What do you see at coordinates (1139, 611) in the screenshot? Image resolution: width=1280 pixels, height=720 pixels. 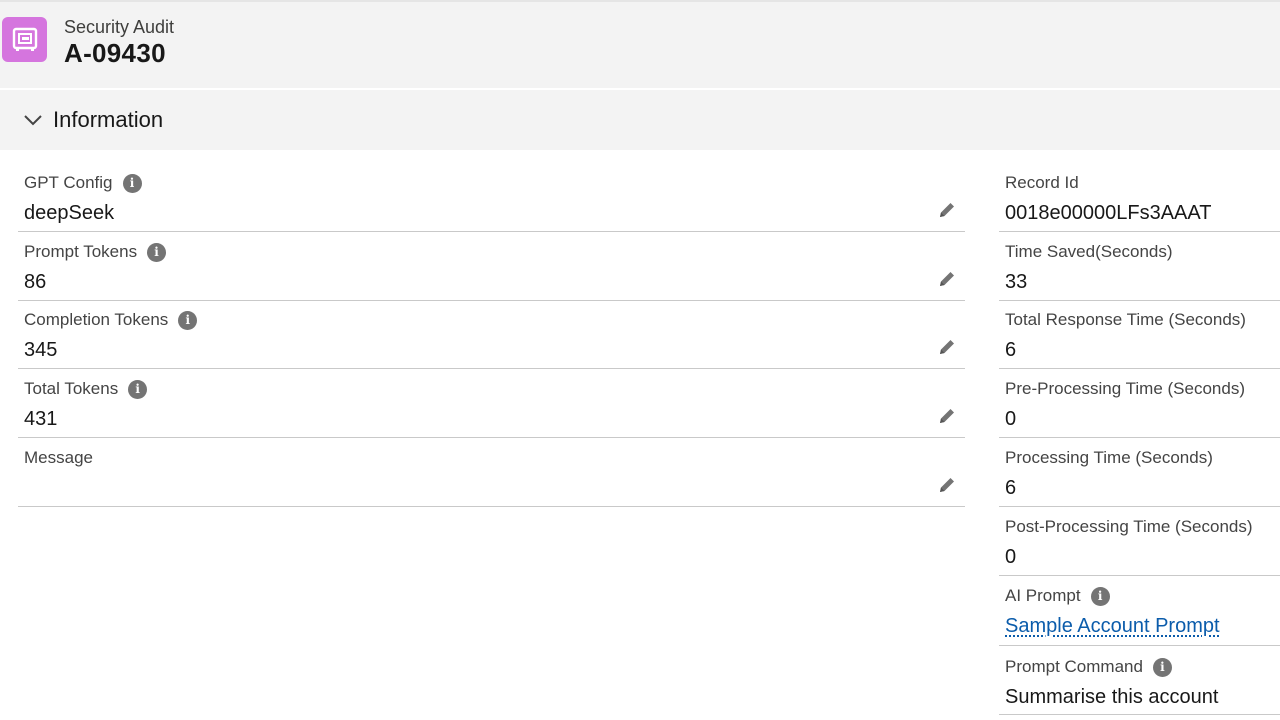 I see `field-ai-prompt: AI Prompt i Sample Account Prompt` at bounding box center [1139, 611].